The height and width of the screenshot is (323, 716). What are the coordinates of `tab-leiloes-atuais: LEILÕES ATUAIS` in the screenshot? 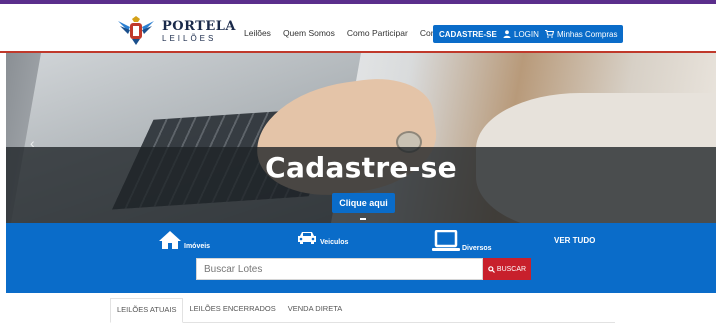 It's located at (147, 310).